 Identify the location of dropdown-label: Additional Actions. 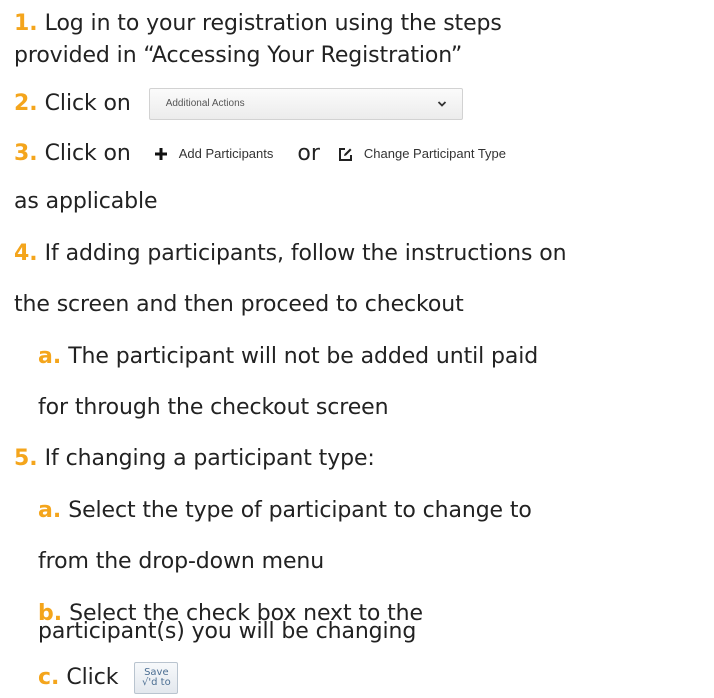
(205, 103).